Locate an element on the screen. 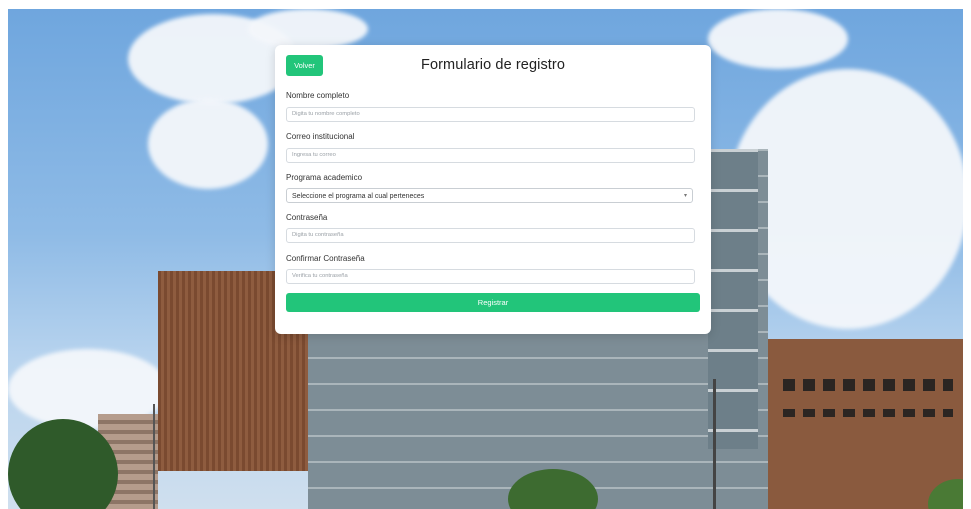 The image size is (971, 509). confirm-password-input is located at coordinates (490, 276).